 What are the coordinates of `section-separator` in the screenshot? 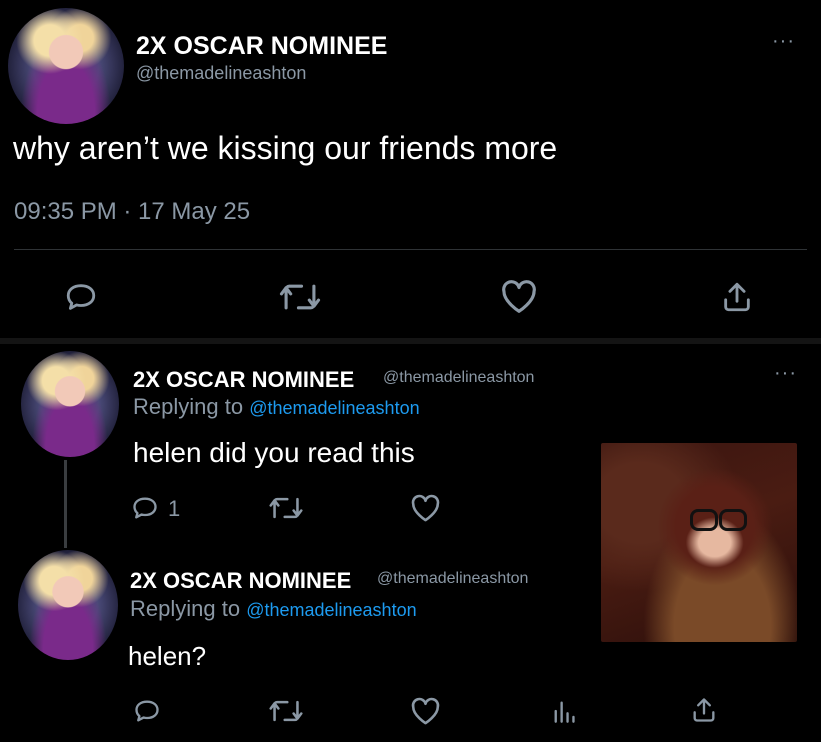 It's located at (410, 341).